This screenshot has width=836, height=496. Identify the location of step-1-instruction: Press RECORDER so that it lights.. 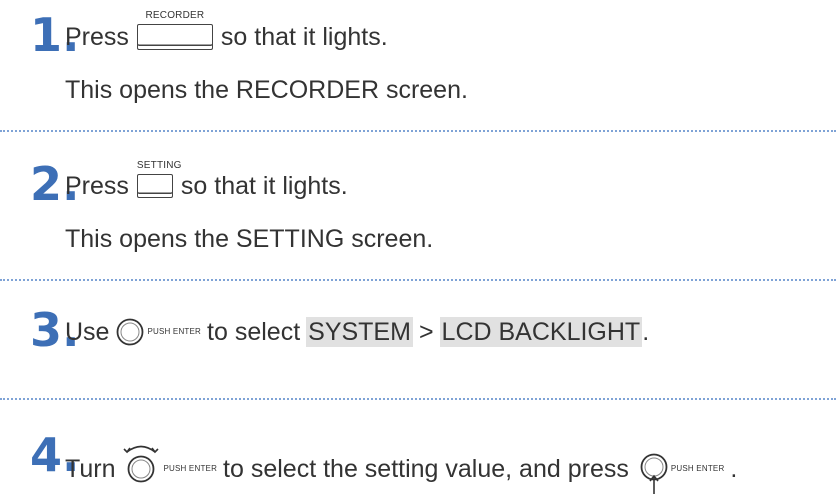
(226, 31).